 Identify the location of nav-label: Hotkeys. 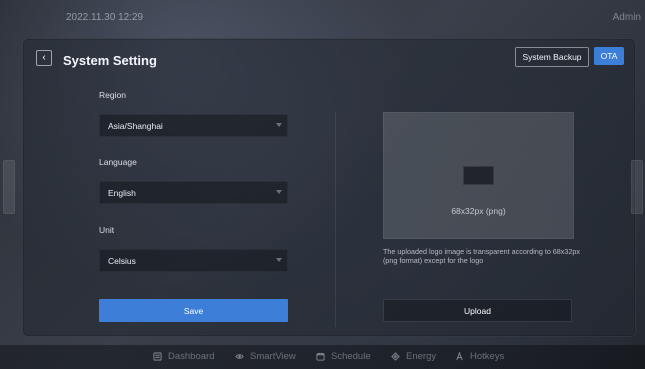
(487, 356).